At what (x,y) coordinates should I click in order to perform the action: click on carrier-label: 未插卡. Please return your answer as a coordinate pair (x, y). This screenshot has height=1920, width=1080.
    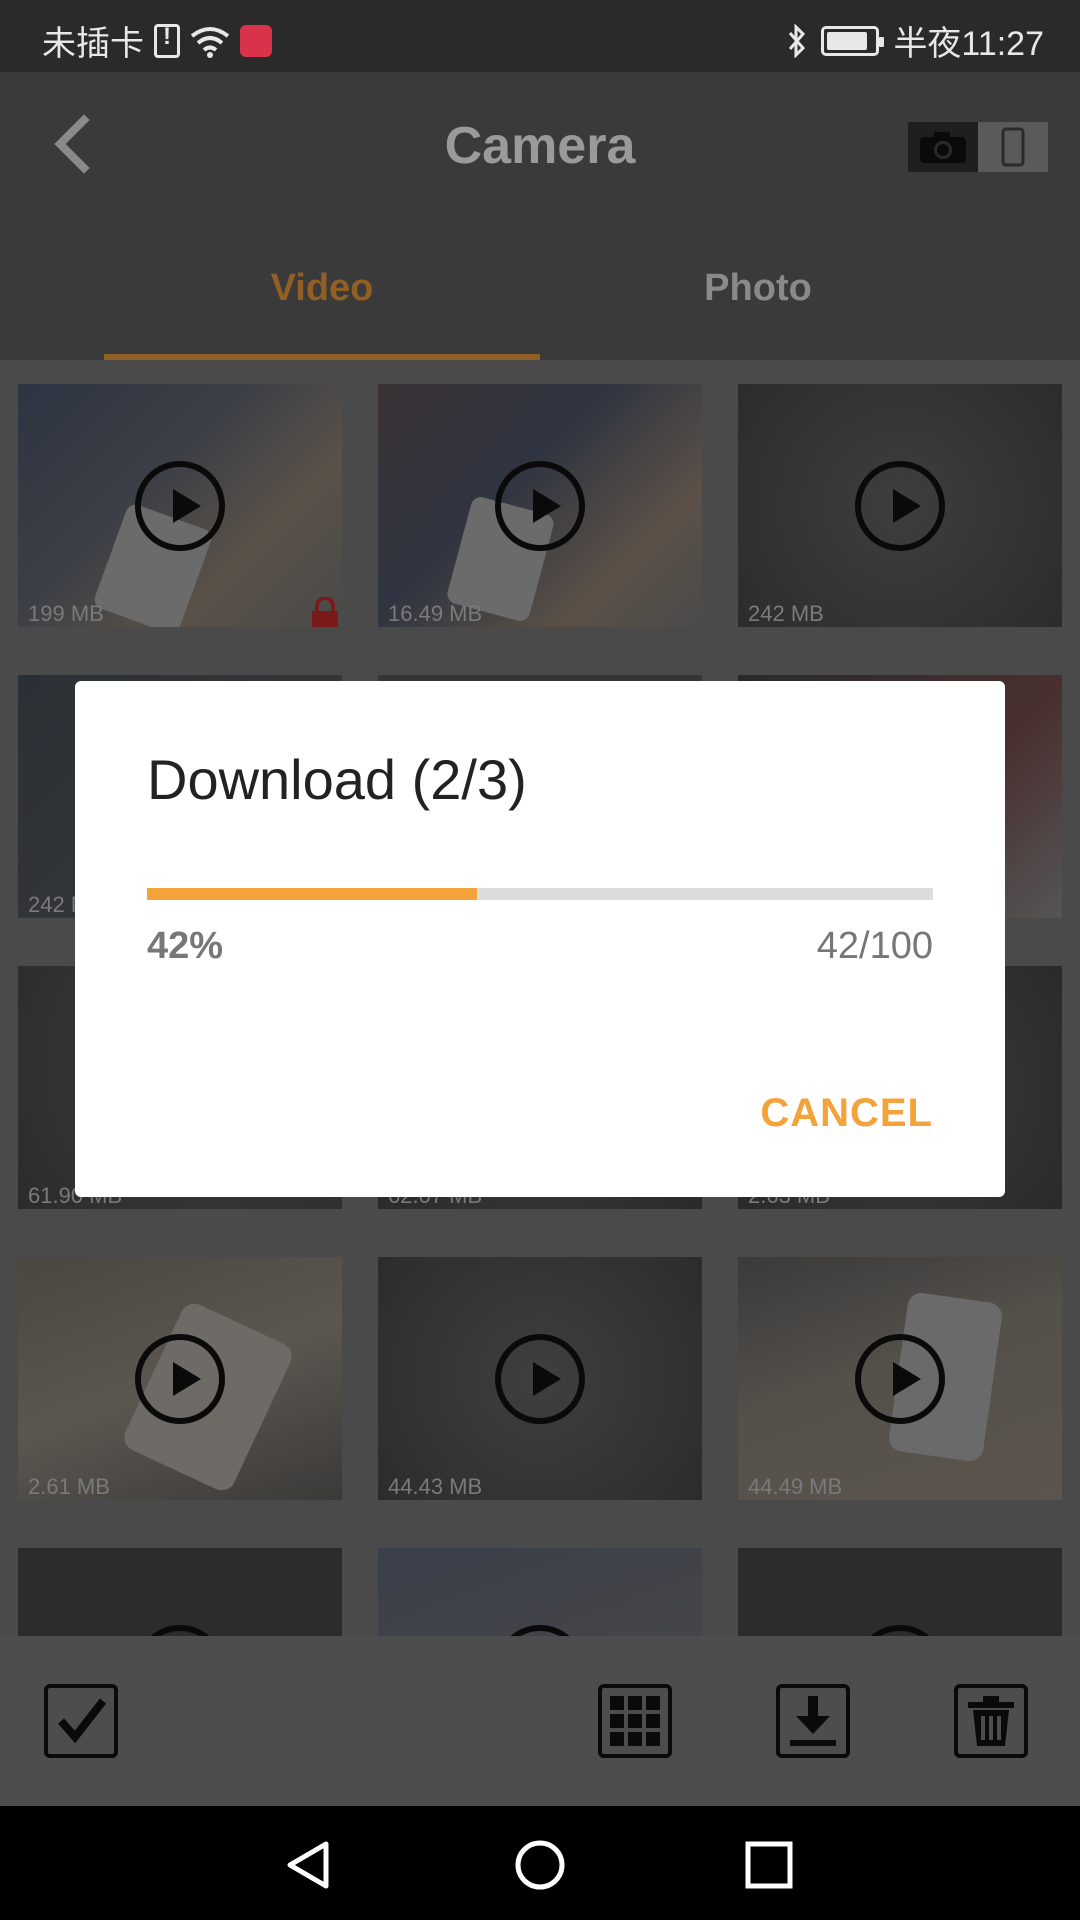
    Looking at the image, I should click on (93, 44).